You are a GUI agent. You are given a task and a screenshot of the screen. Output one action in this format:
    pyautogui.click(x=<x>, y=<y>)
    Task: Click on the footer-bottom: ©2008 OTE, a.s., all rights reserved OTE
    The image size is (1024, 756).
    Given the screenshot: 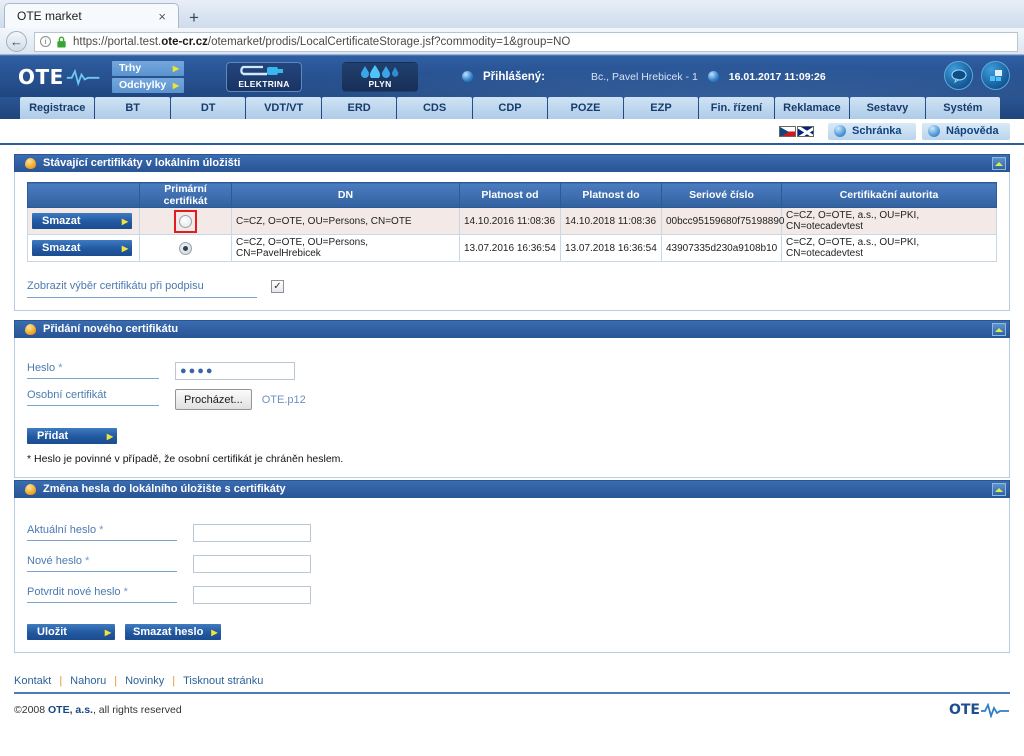 What is the action you would take?
    pyautogui.click(x=512, y=706)
    